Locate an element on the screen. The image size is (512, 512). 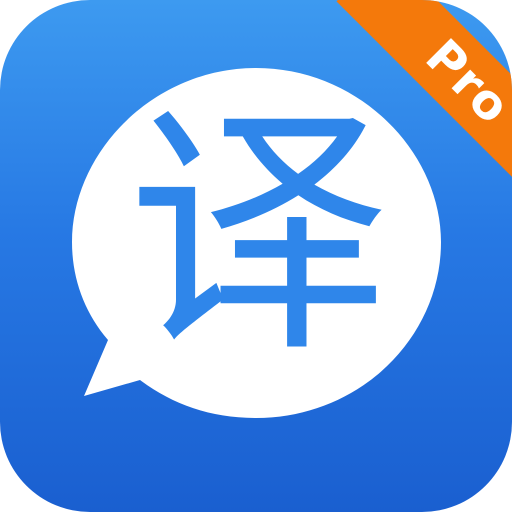
pro-badge: Pro is located at coordinates (424, 107).